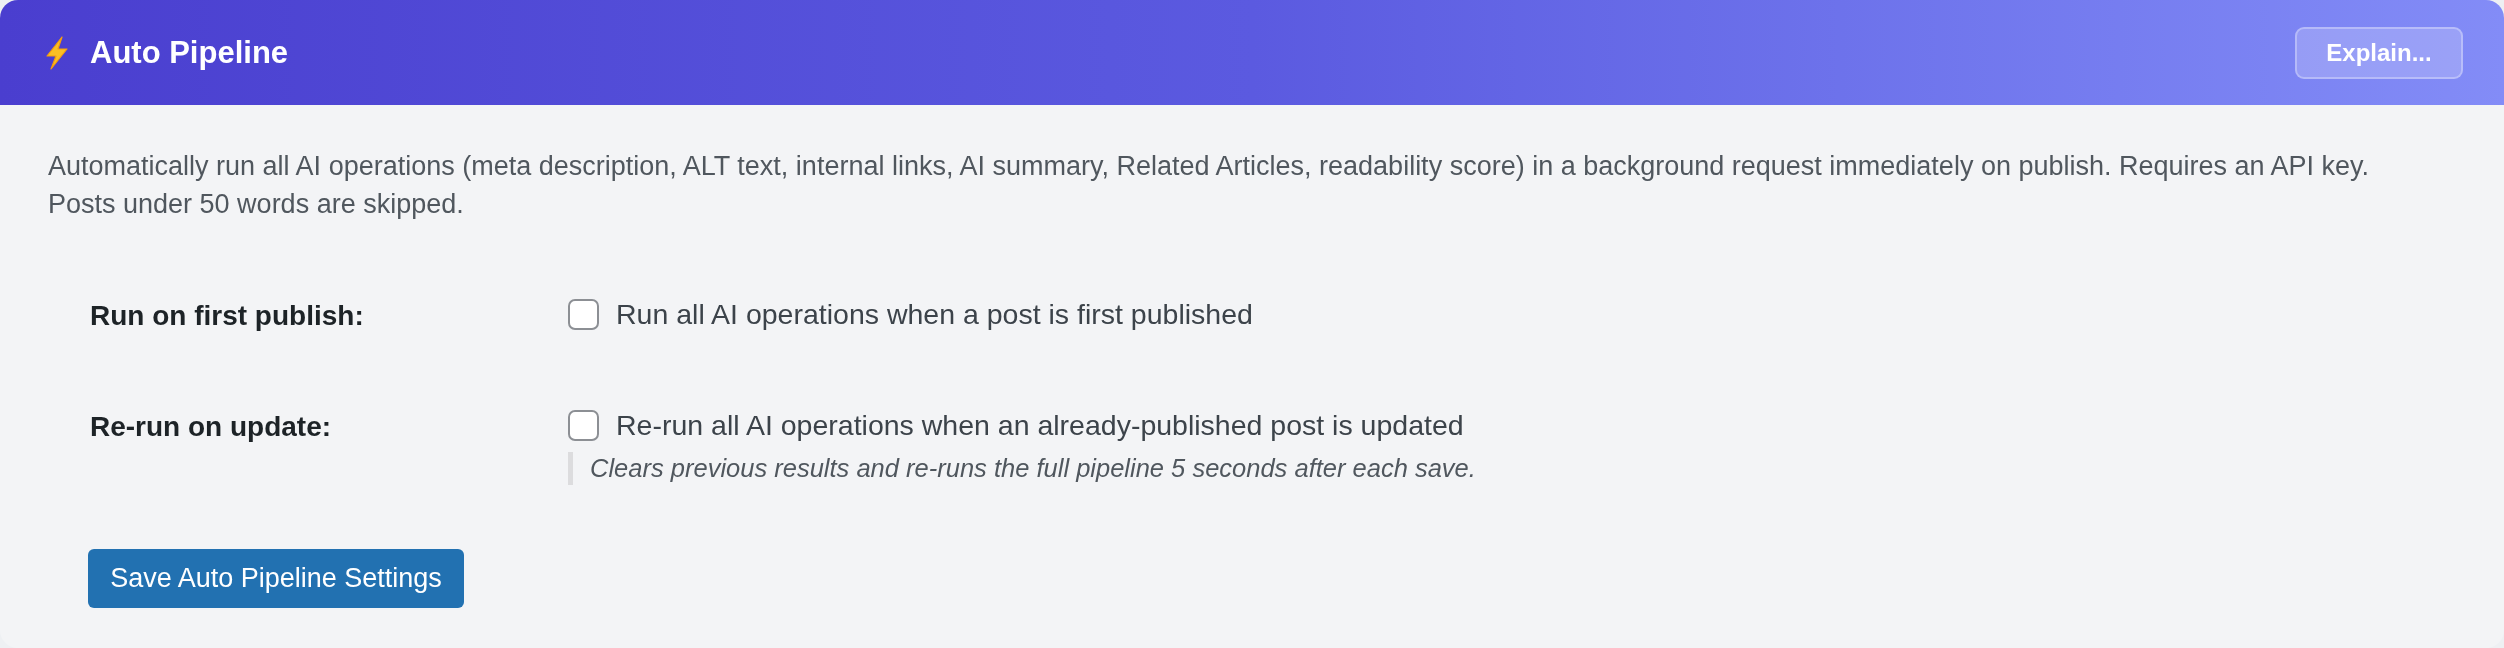 This screenshot has width=2504, height=648. What do you see at coordinates (1209, 185) in the screenshot?
I see `description-text: Automatically run all AI operations (meta description, ALT text, internal links, AI summary, Related Articles, readability score) in a background request immediately on publish. Requires an API key. Posts under 50 words are skipped.` at bounding box center [1209, 185].